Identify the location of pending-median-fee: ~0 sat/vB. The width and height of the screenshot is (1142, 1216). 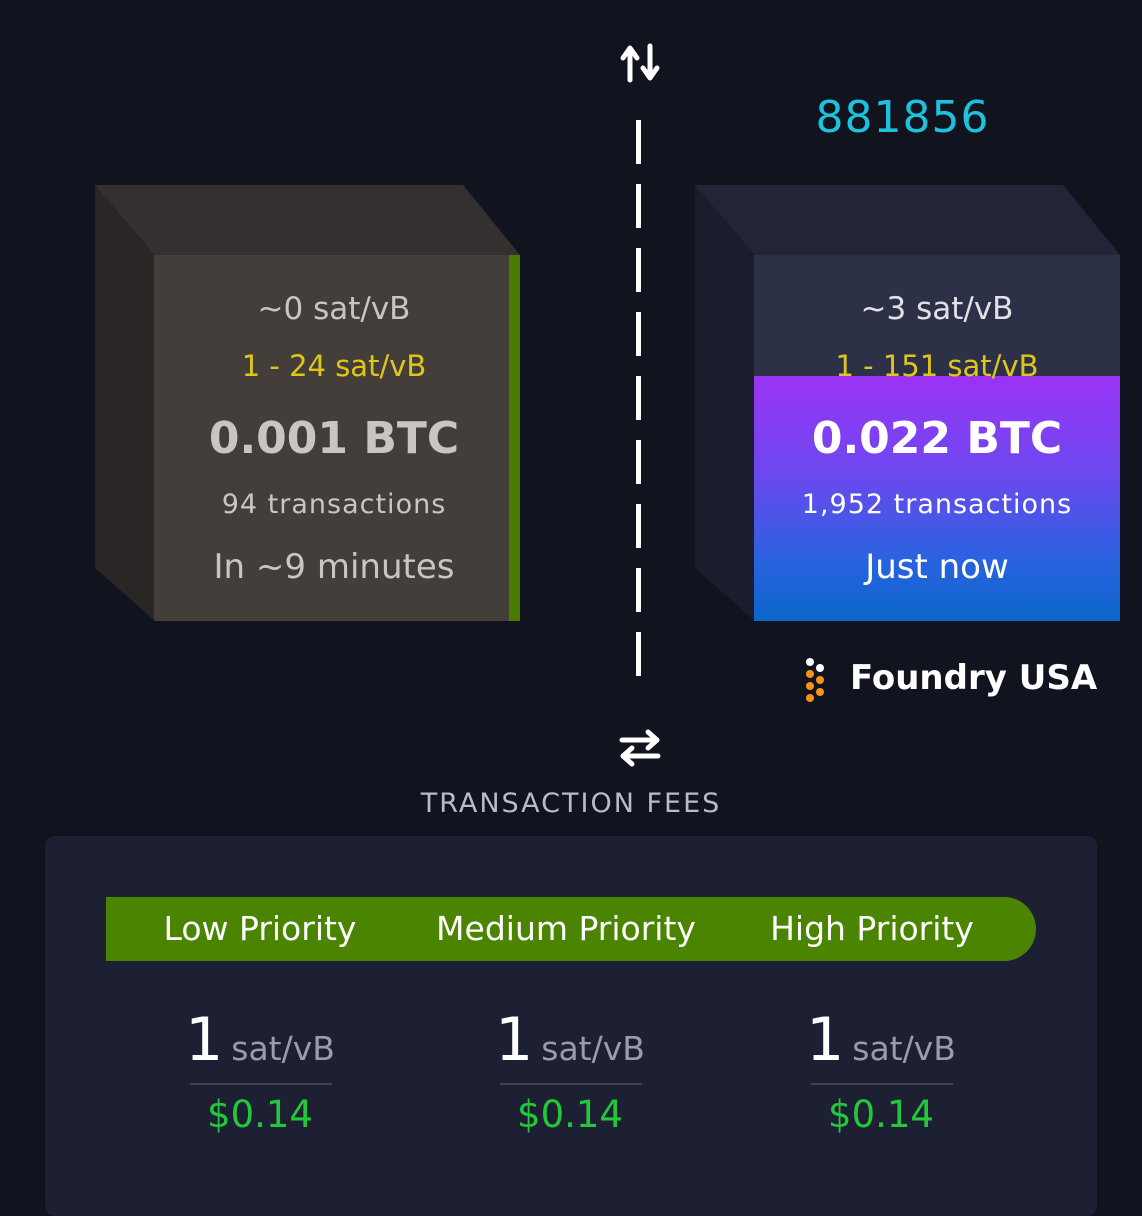
(334, 309).